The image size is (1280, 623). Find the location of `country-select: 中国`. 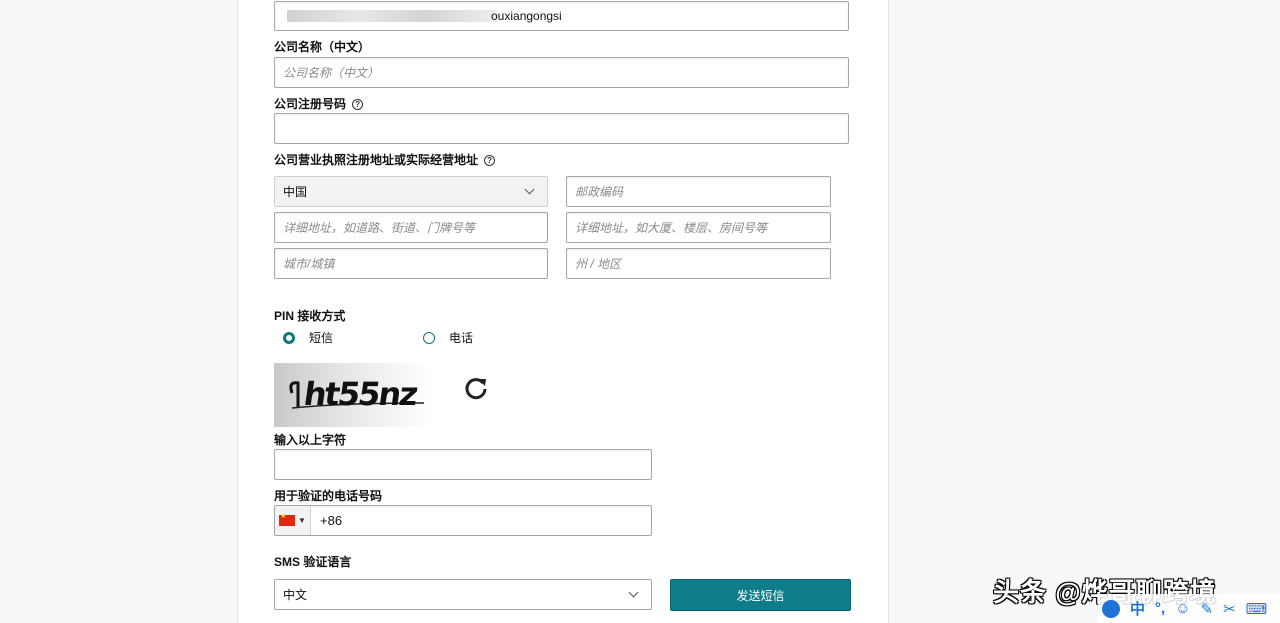

country-select: 中国 is located at coordinates (411, 191).